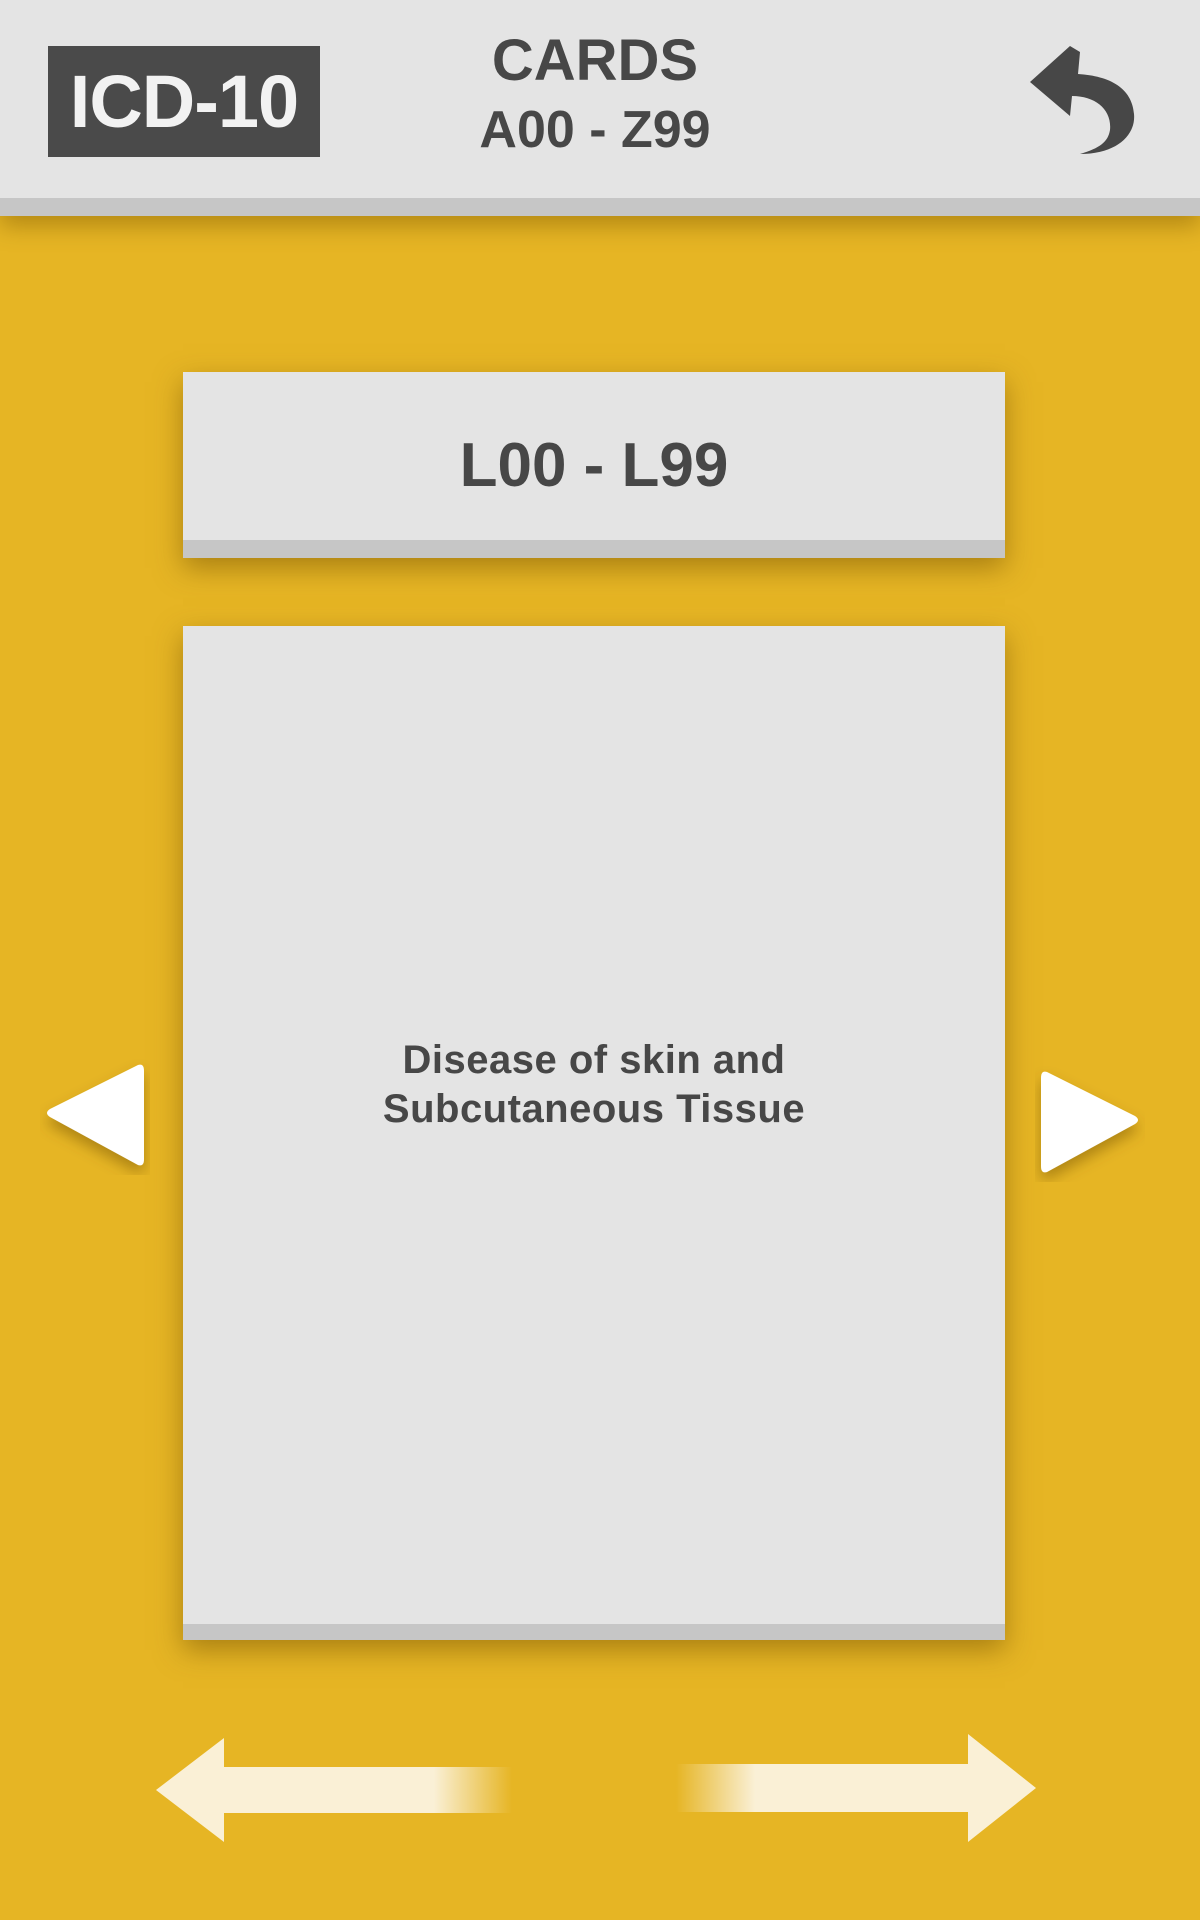 The width and height of the screenshot is (1200, 1920). I want to click on swipe-left-arrow-icon, so click(334, 1790).